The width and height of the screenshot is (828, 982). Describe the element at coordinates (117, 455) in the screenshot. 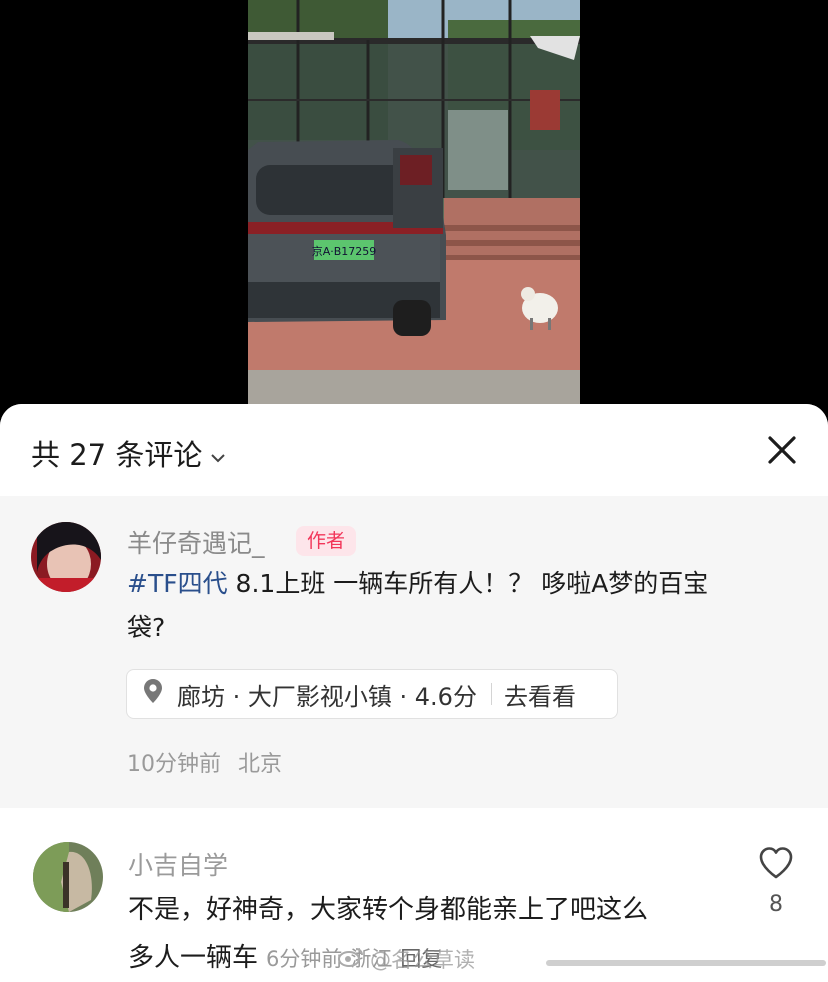

I see `comment-count-label: 共 27 条评论` at that location.